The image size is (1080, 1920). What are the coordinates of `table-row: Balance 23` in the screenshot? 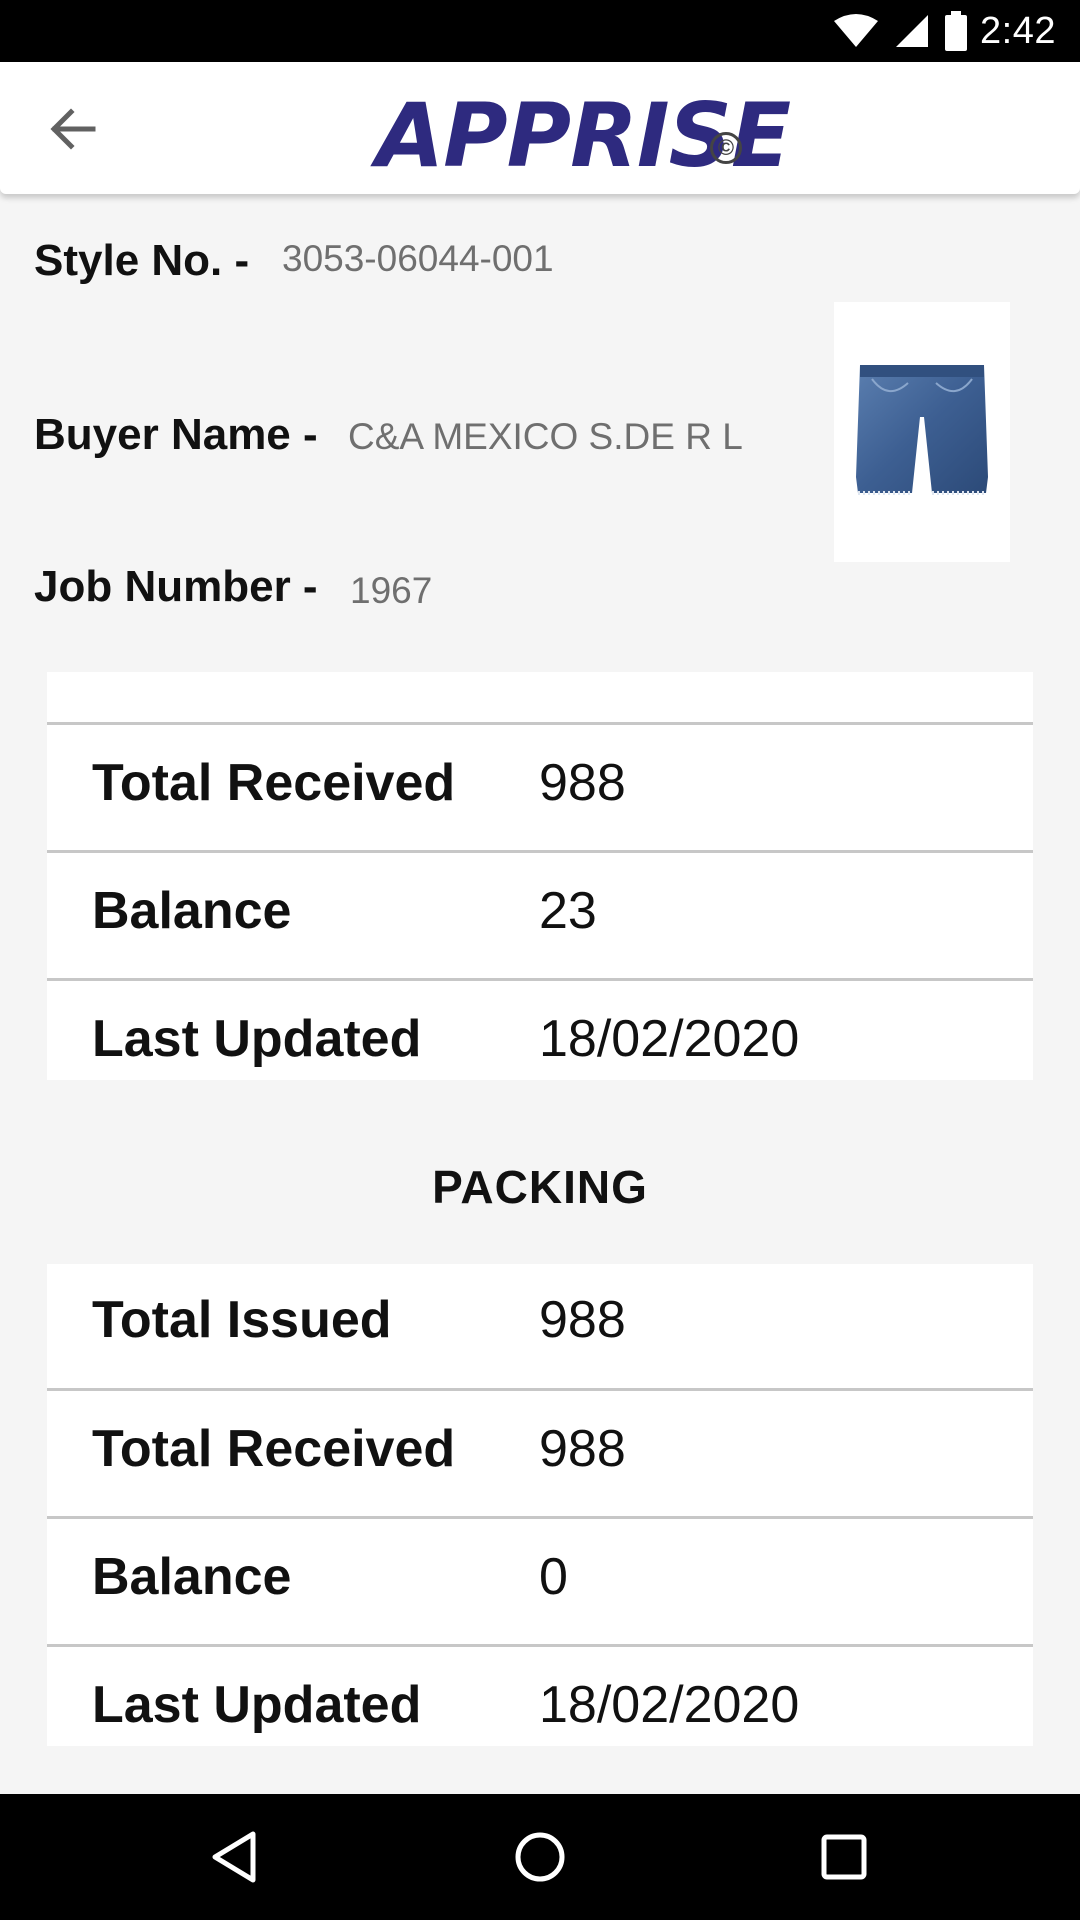 It's located at (540, 914).